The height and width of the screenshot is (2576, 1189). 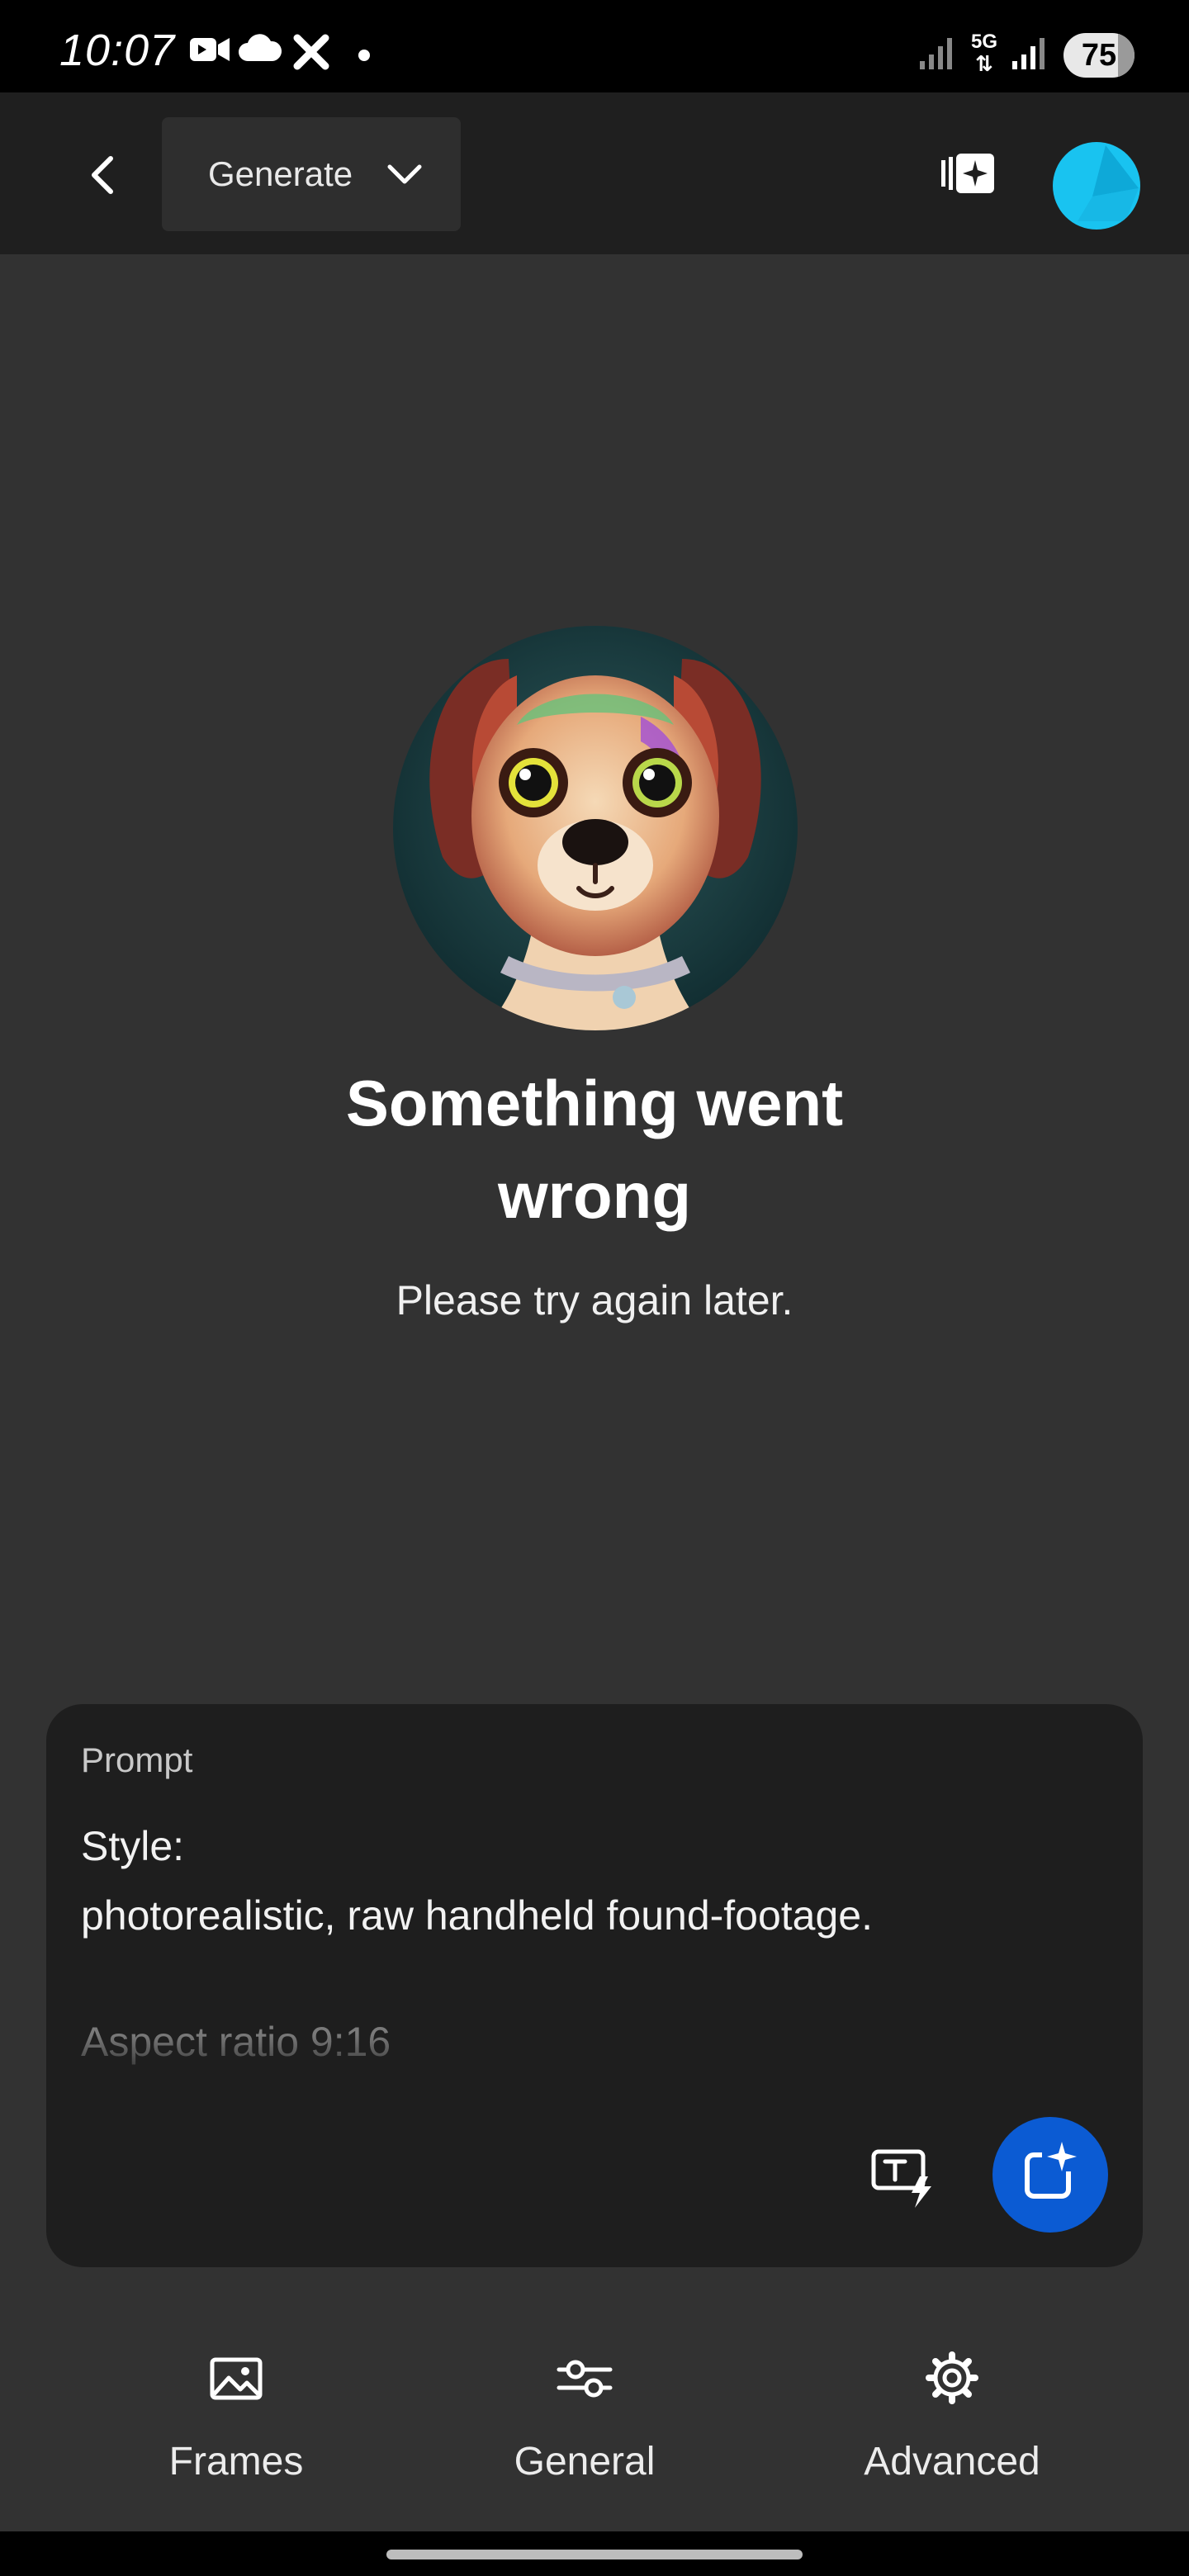 What do you see at coordinates (1108, 183) in the screenshot?
I see `avatar-graphic-icon` at bounding box center [1108, 183].